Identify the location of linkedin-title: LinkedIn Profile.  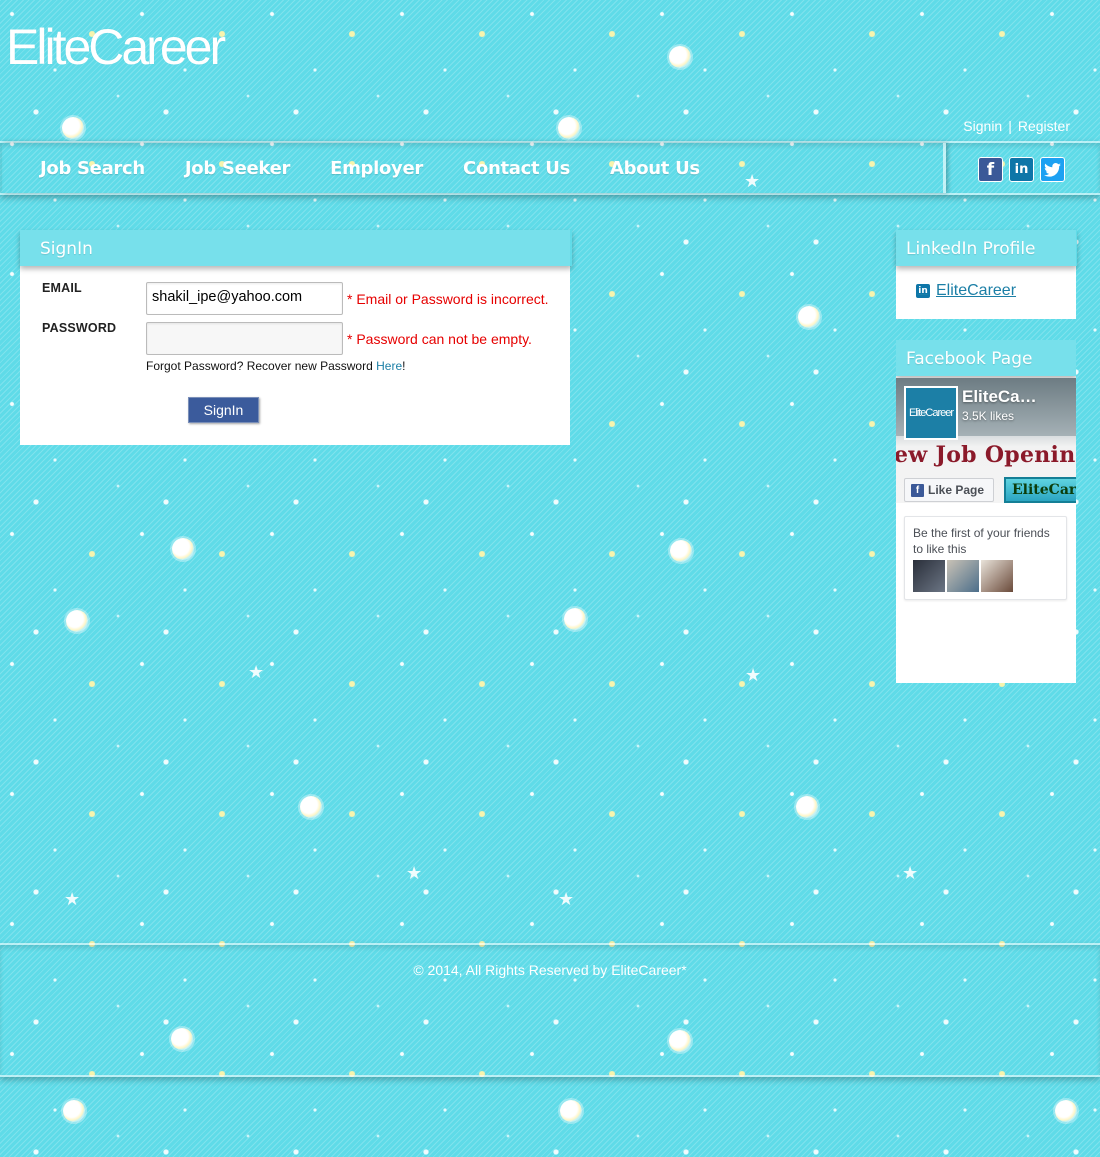
(986, 248).